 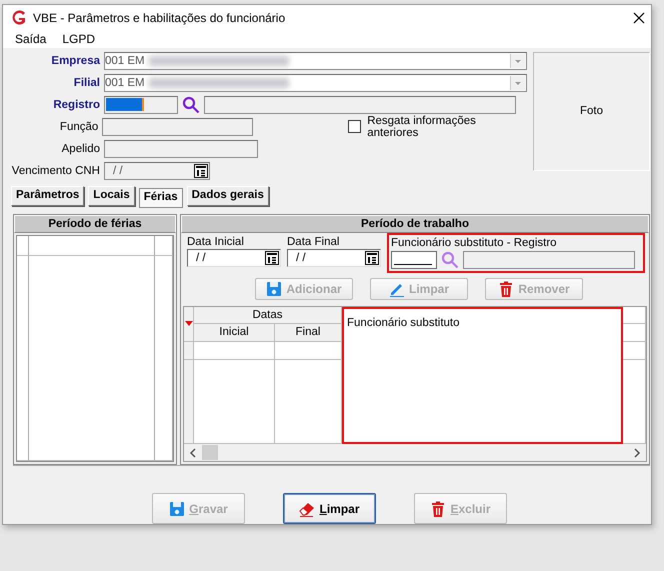 What do you see at coordinates (415, 452) in the screenshot?
I see `horizontal-scrollbar` at bounding box center [415, 452].